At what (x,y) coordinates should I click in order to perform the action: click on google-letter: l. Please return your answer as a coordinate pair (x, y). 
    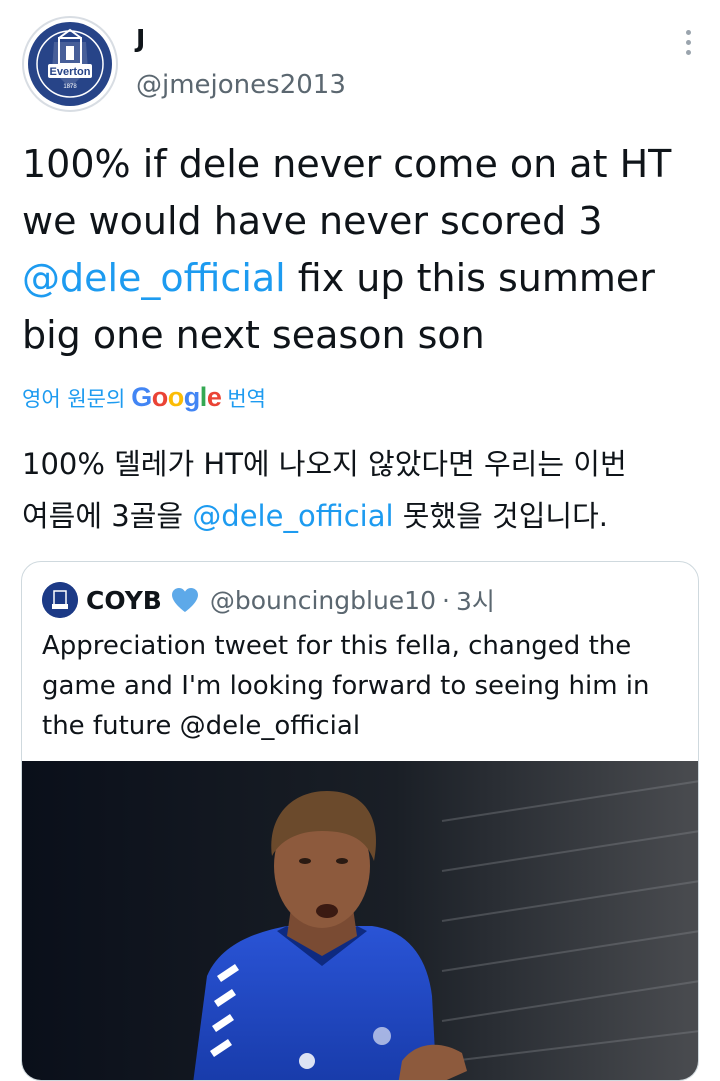
    Looking at the image, I should click on (203, 397).